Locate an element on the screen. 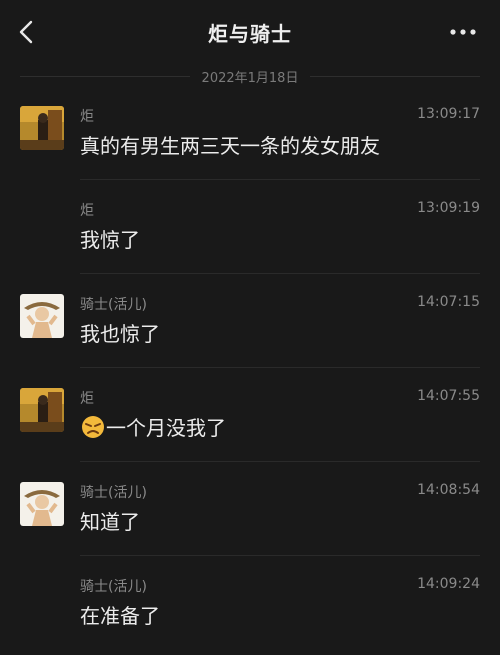  message-text: 我惊了 is located at coordinates (110, 240).